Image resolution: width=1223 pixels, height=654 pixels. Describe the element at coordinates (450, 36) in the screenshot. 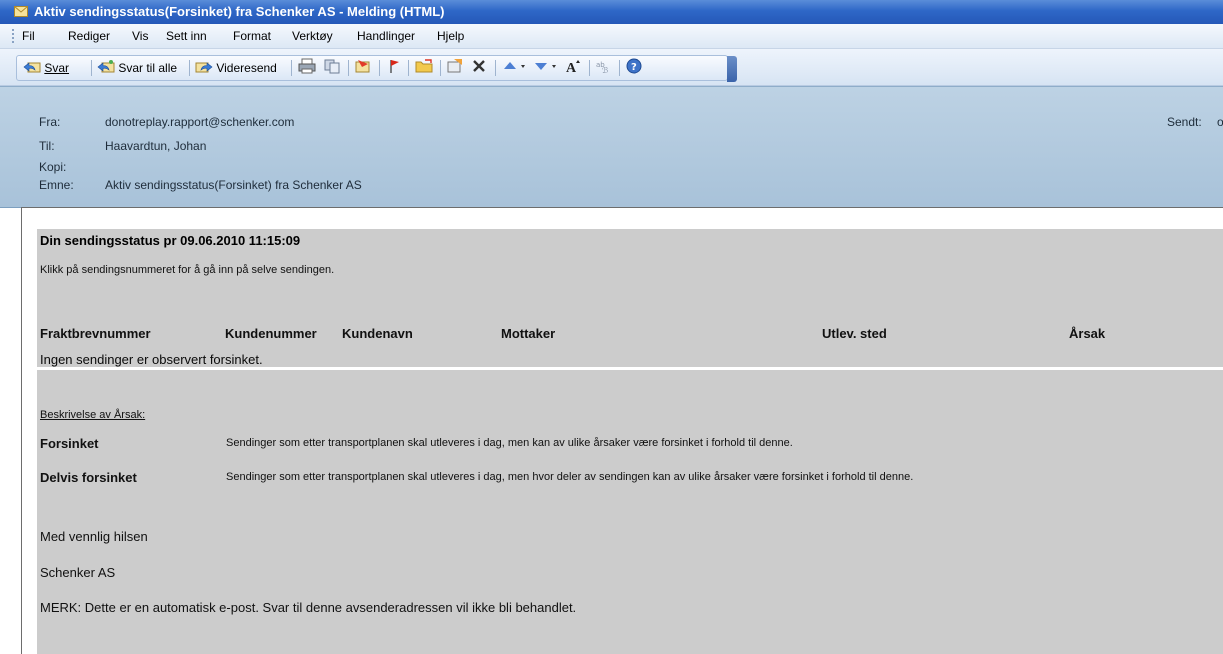

I see `menu-help: Hjelp` at that location.